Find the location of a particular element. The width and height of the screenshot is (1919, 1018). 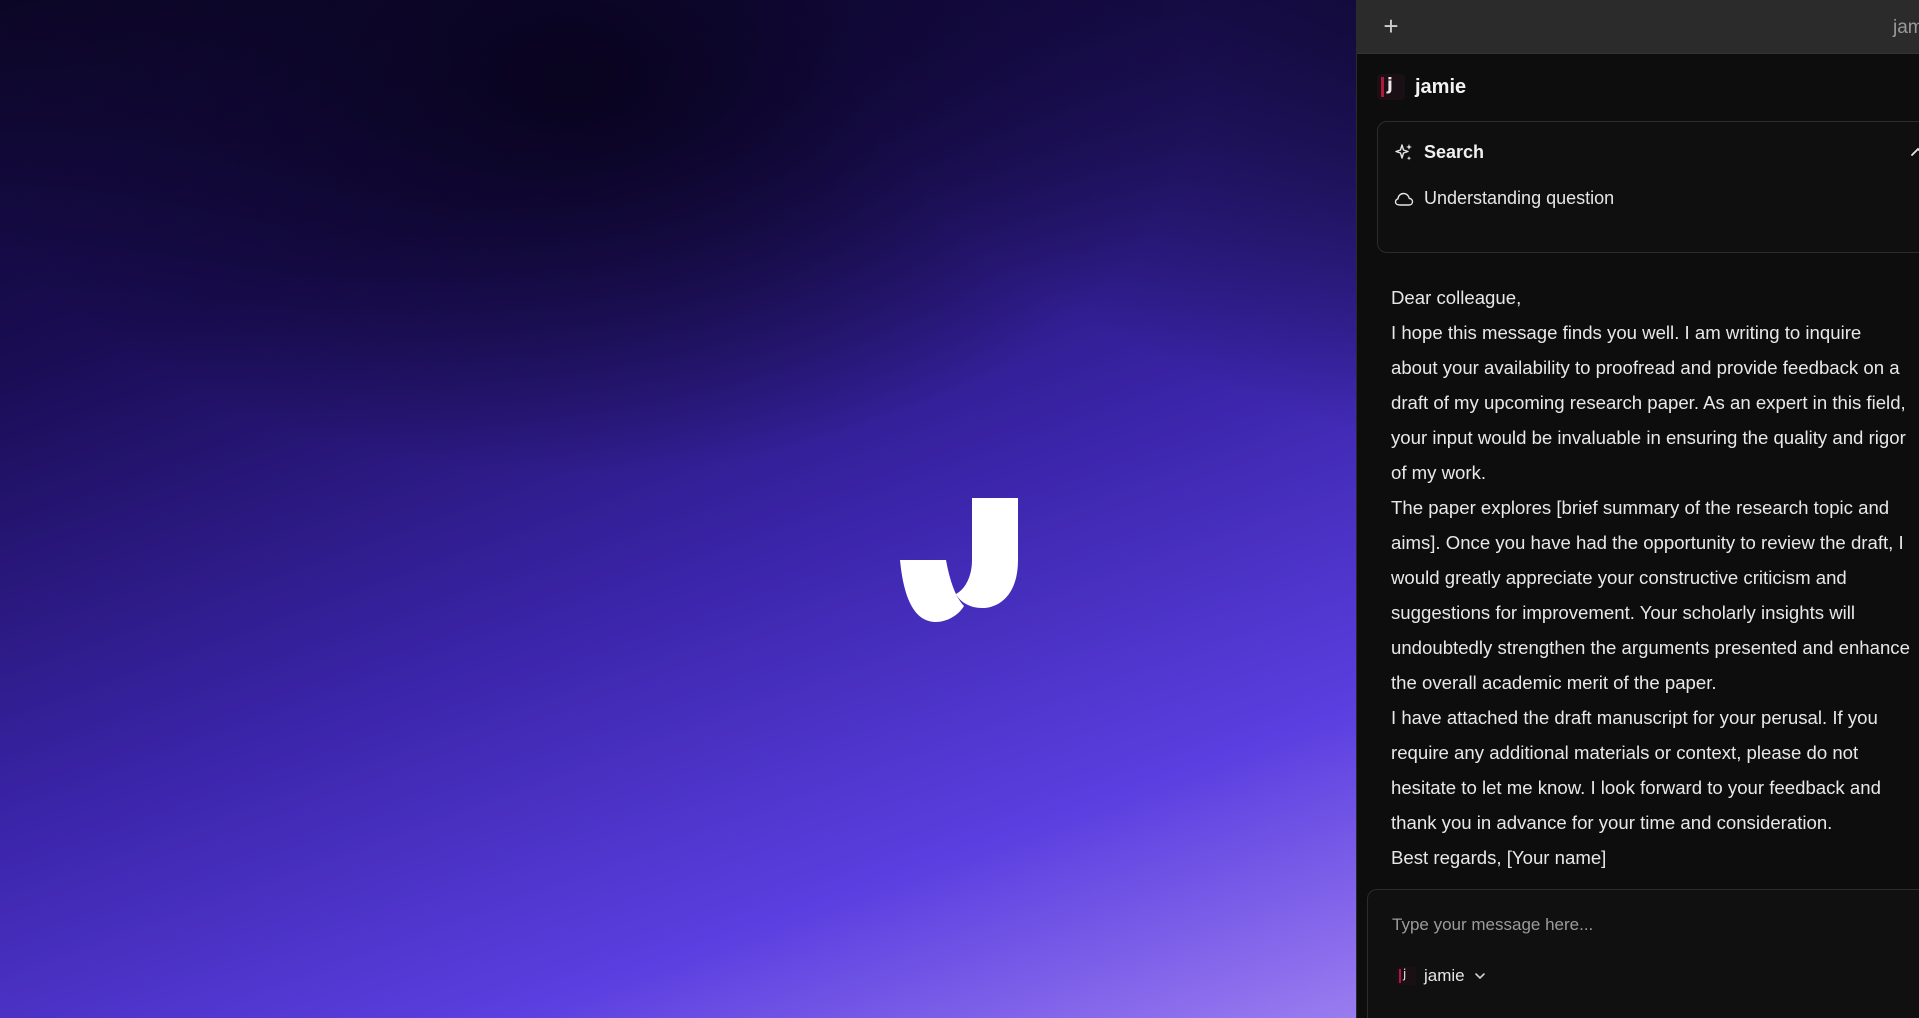

search-card: Search Understanding question is located at coordinates (1648, 187).